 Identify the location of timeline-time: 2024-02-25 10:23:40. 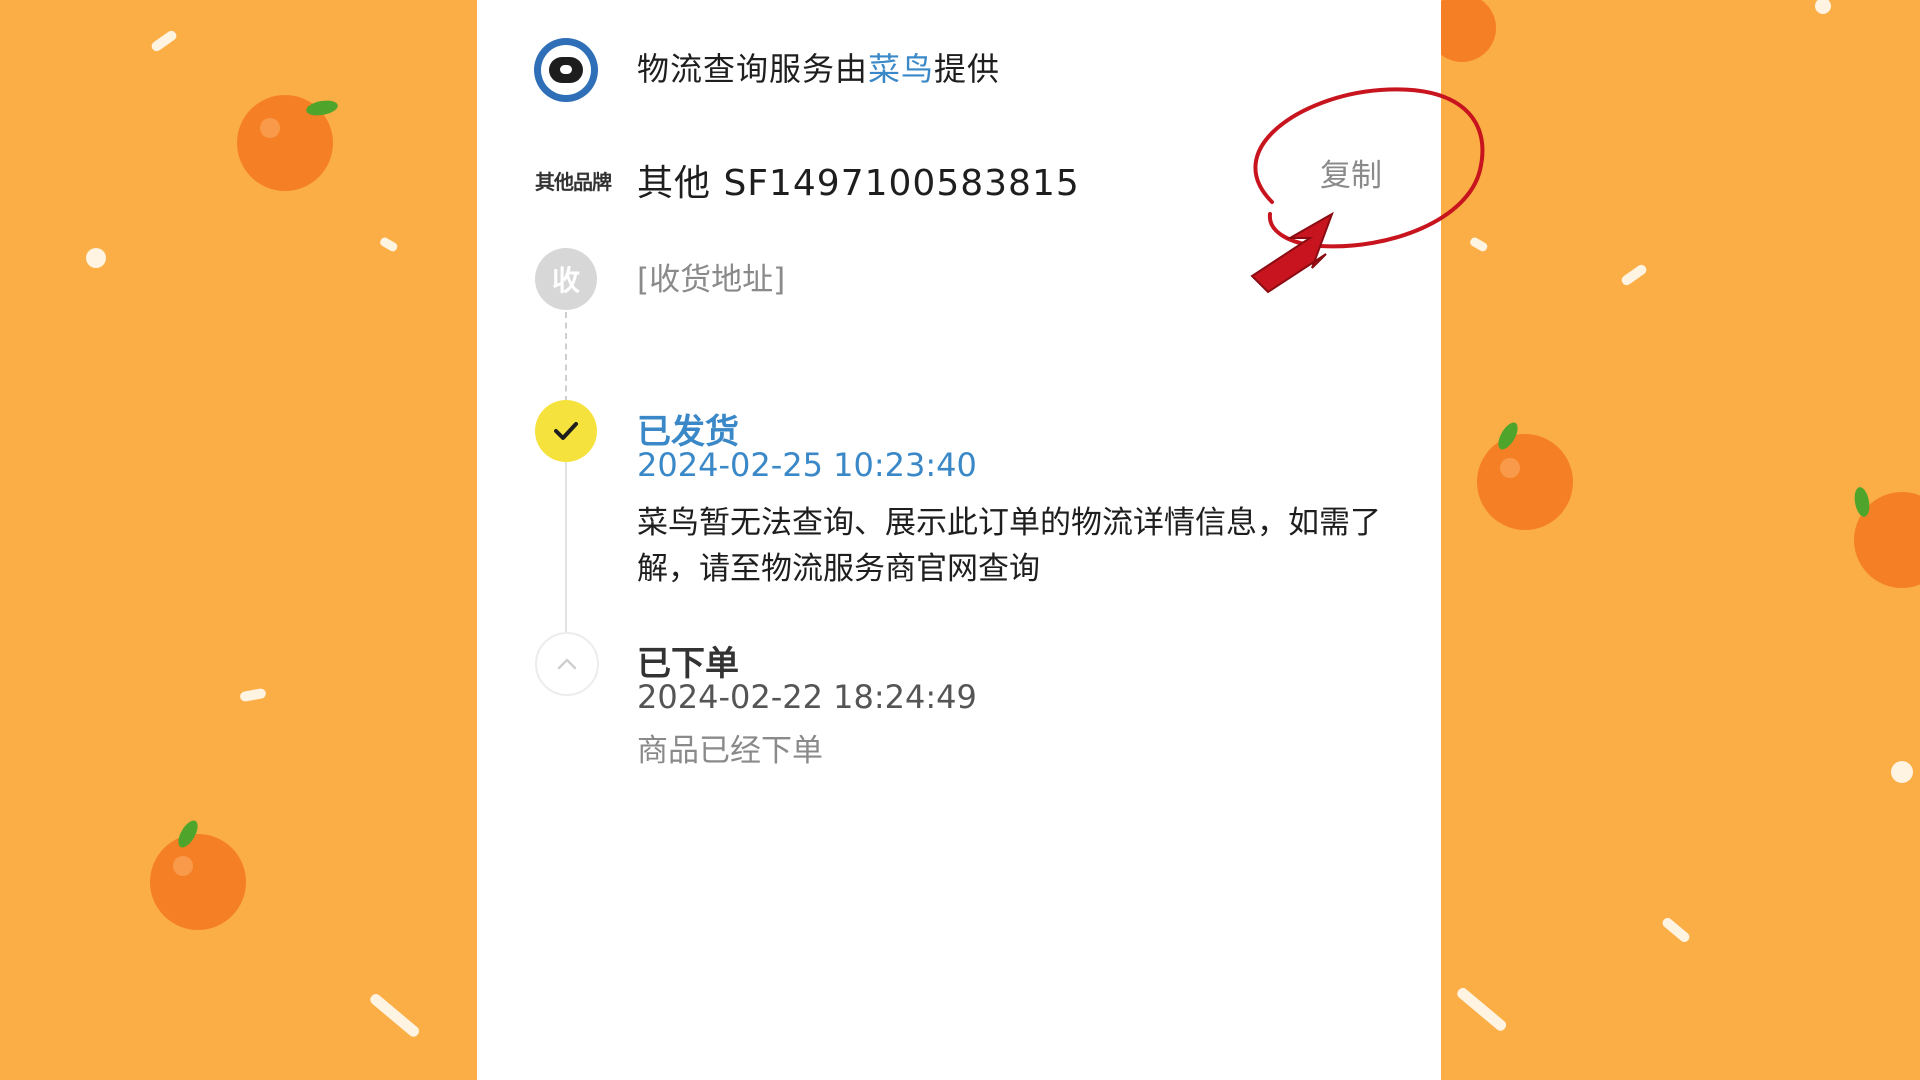
(807, 465).